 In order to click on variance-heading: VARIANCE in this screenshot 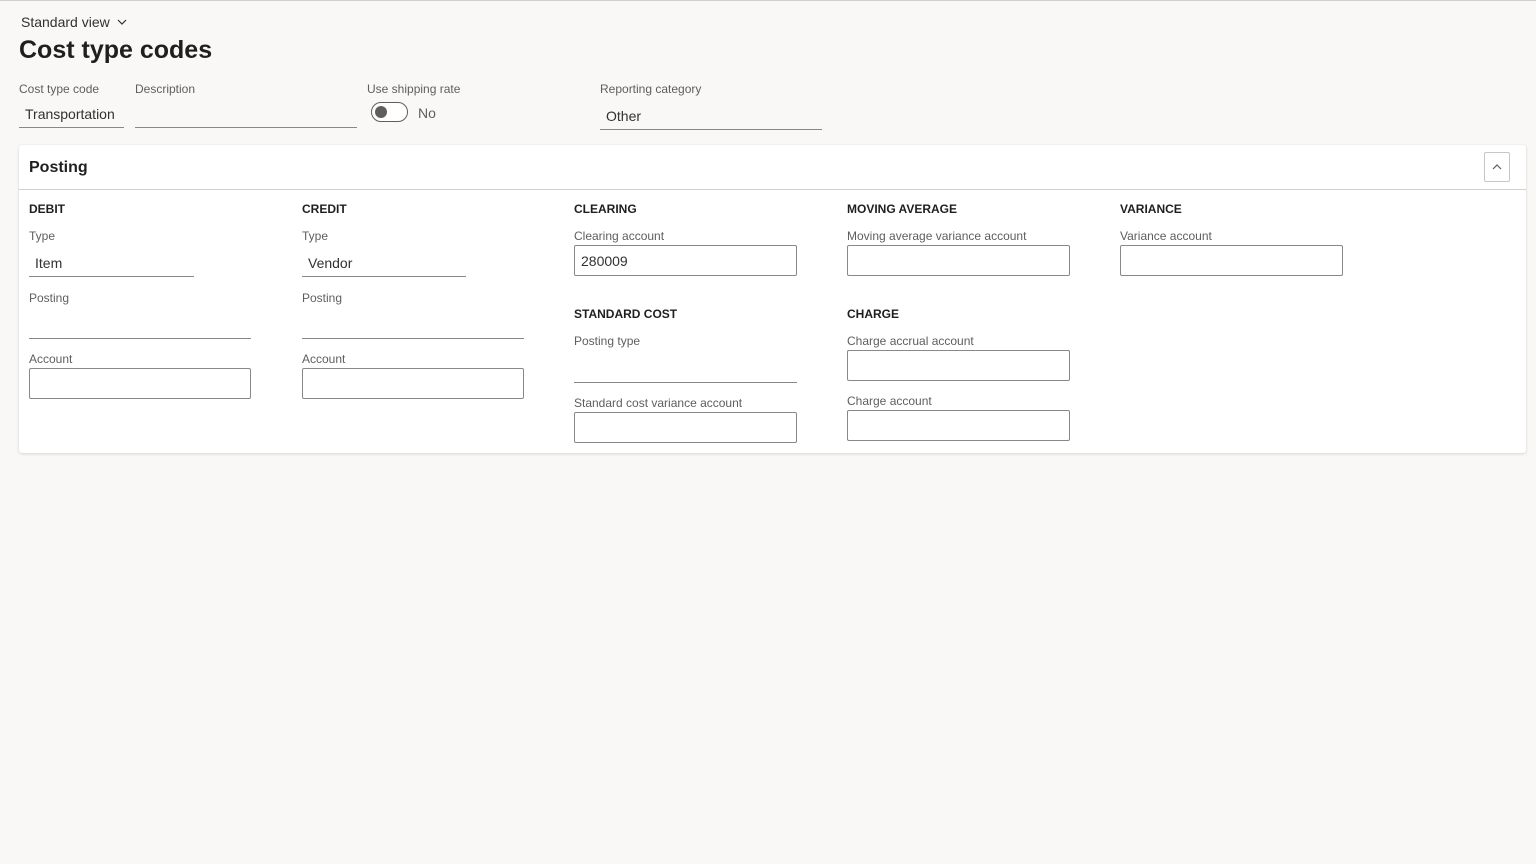, I will do `click(1151, 209)`.